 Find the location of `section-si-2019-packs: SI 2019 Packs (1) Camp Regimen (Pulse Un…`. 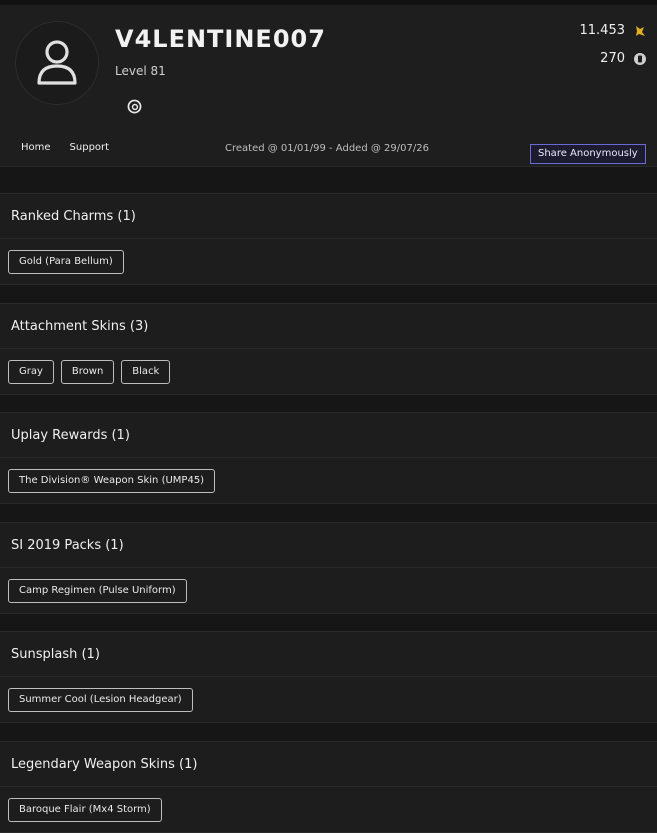

section-si-2019-packs: SI 2019 Packs (1) Camp Regimen (Pulse Un… is located at coordinates (328, 568).